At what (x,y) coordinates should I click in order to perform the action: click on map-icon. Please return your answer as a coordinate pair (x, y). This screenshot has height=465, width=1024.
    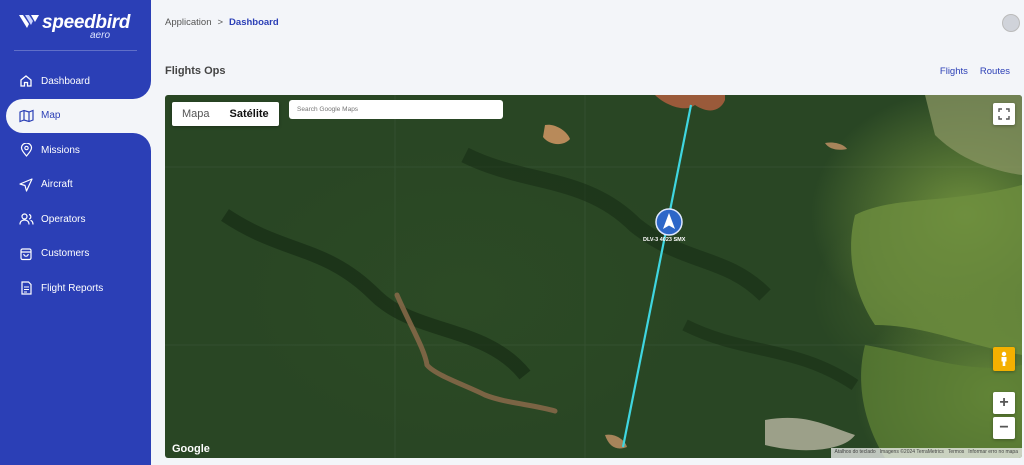
    Looking at the image, I should click on (26, 116).